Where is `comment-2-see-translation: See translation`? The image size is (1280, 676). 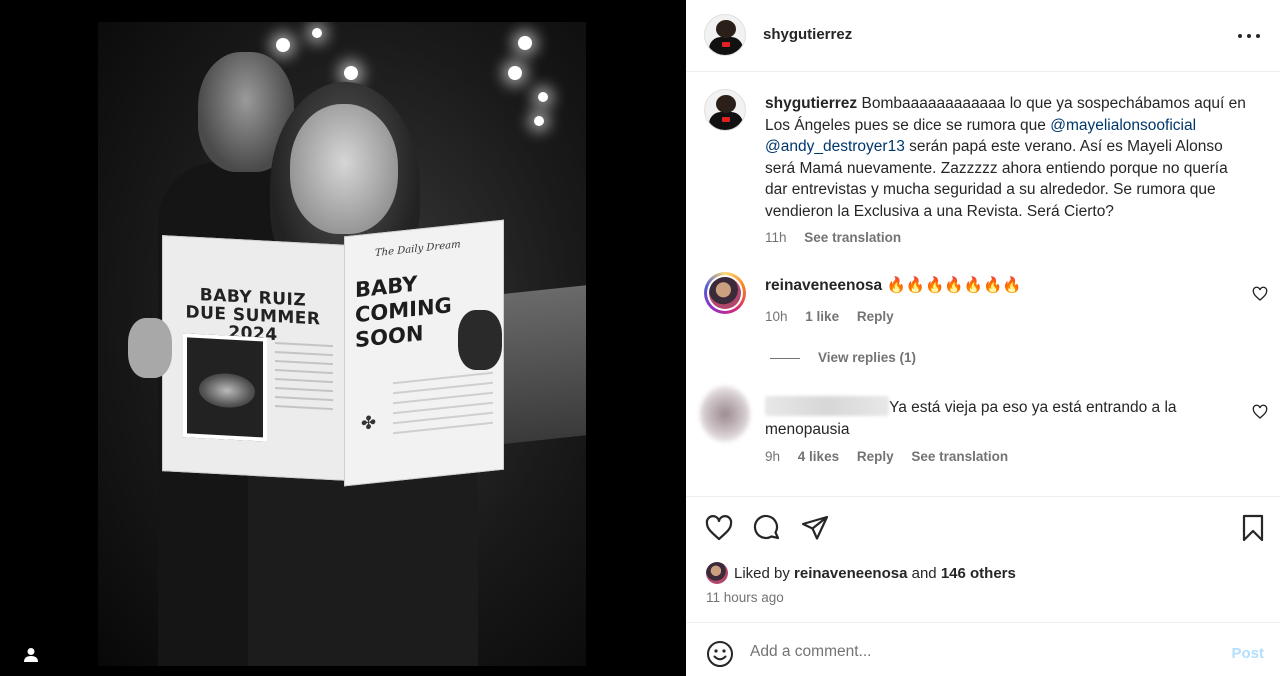
comment-2-see-translation: See translation is located at coordinates (959, 456).